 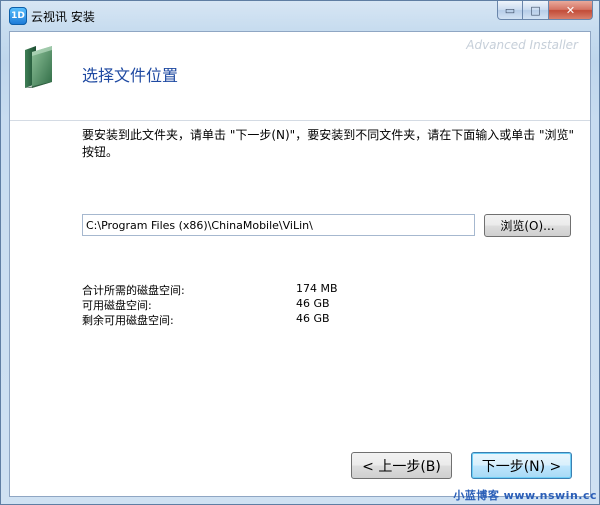 What do you see at coordinates (128, 320) in the screenshot?
I see `remaining-space-label: 剩余可用磁盘空间:` at bounding box center [128, 320].